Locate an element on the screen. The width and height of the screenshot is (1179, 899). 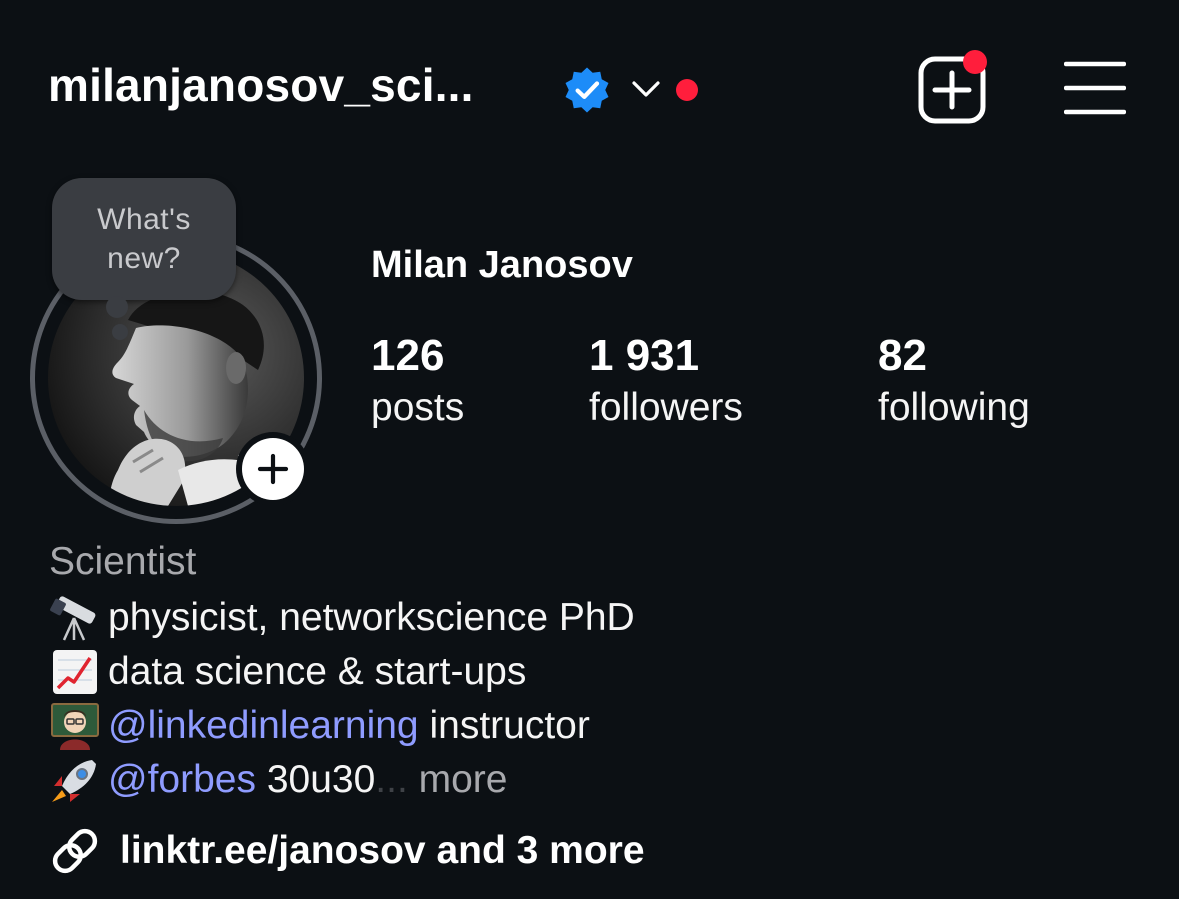
external-link: linktr.ee/janosov and 3 more is located at coordinates (346, 851).